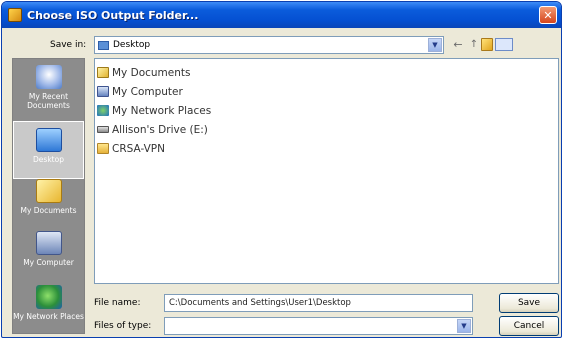 This screenshot has height=339, width=563. I want to click on place-label: Desktop, so click(48, 159).